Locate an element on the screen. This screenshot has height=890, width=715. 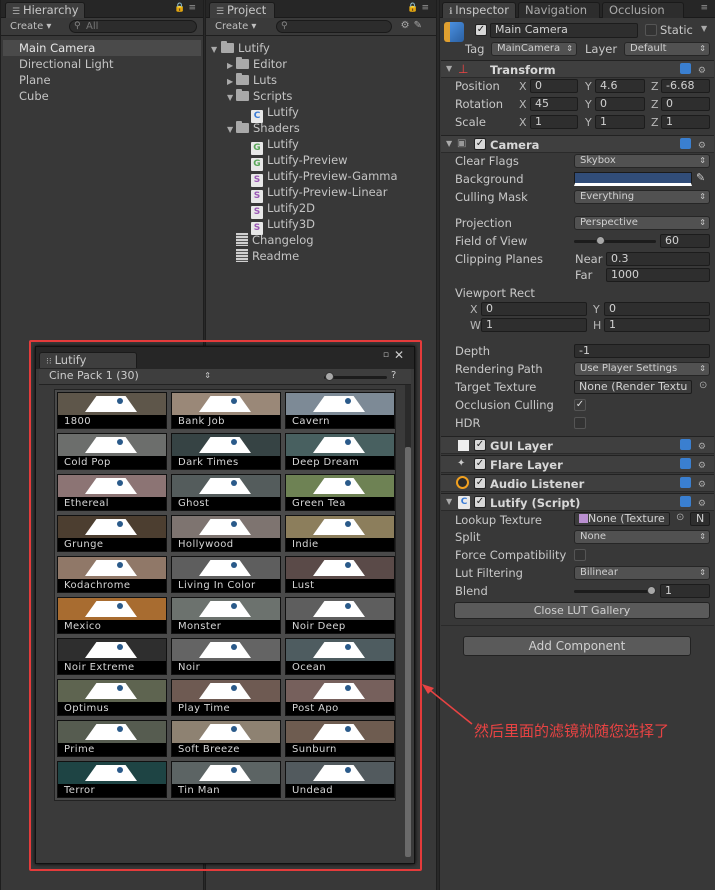
close-icon: ✕ is located at coordinates (399, 355).